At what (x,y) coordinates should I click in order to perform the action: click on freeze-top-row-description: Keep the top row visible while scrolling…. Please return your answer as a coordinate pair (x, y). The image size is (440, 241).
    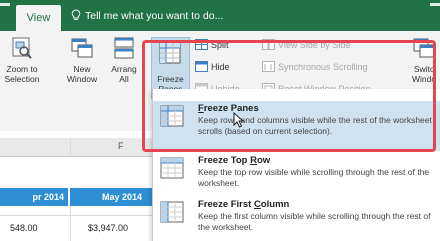
    Looking at the image, I should click on (314, 177).